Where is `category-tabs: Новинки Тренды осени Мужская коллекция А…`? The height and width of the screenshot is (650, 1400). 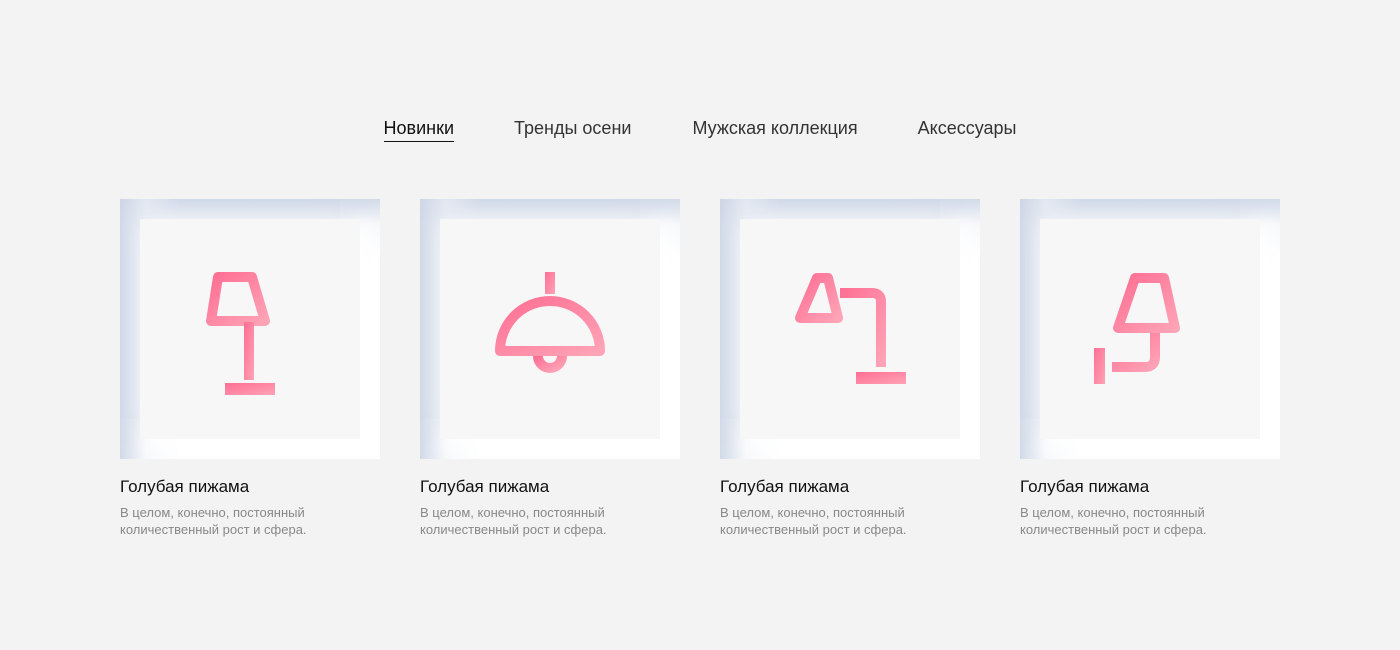
category-tabs: Новинки Тренды осени Мужская коллекция А… is located at coordinates (700, 129).